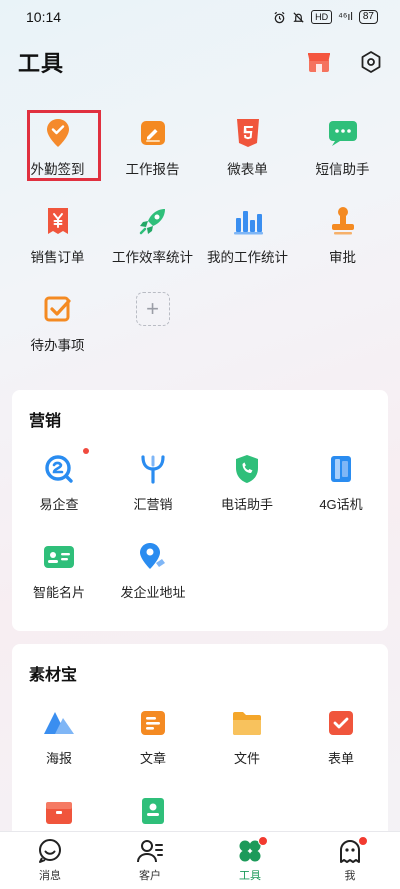 This screenshot has width=400, height=889. What do you see at coordinates (152, 154) in the screenshot?
I see `tool-work-report: 工作报告` at bounding box center [152, 154].